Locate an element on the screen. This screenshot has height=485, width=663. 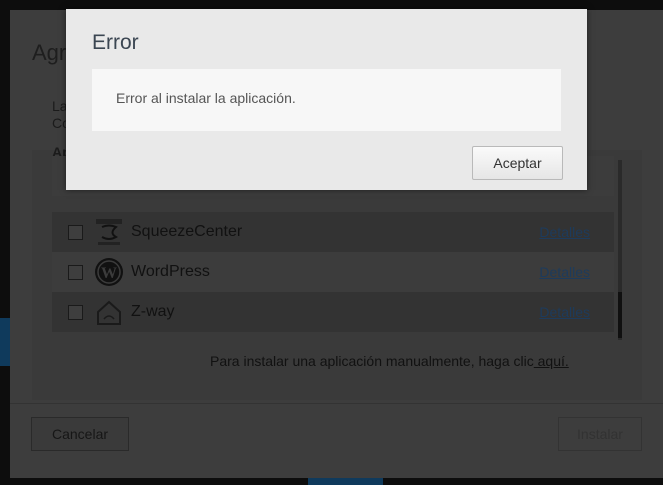
accept-button: Aceptar is located at coordinates (517, 163).